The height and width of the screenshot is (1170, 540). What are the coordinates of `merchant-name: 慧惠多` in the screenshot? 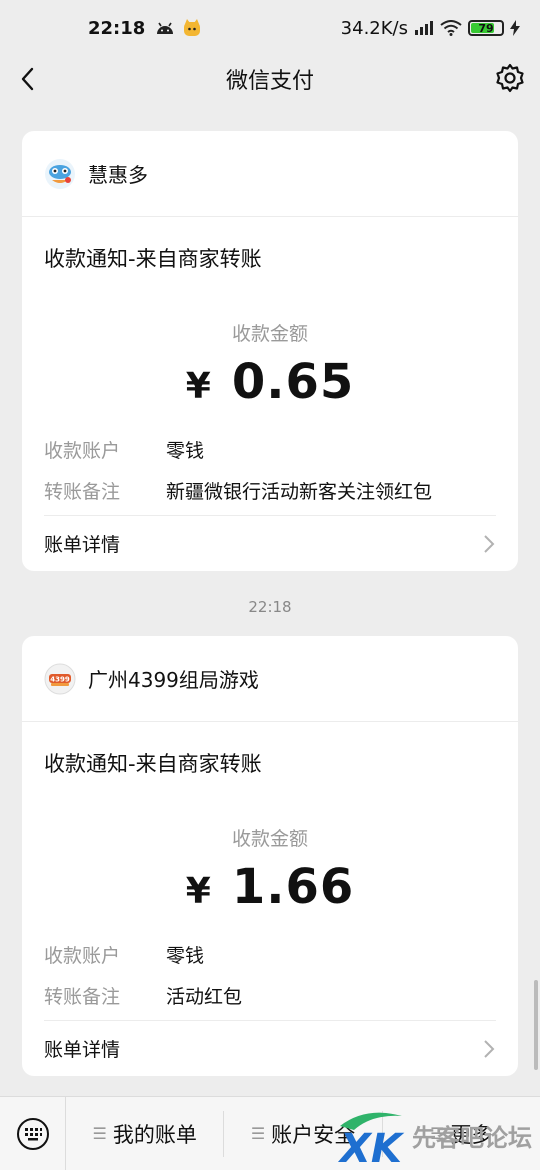 It's located at (118, 175).